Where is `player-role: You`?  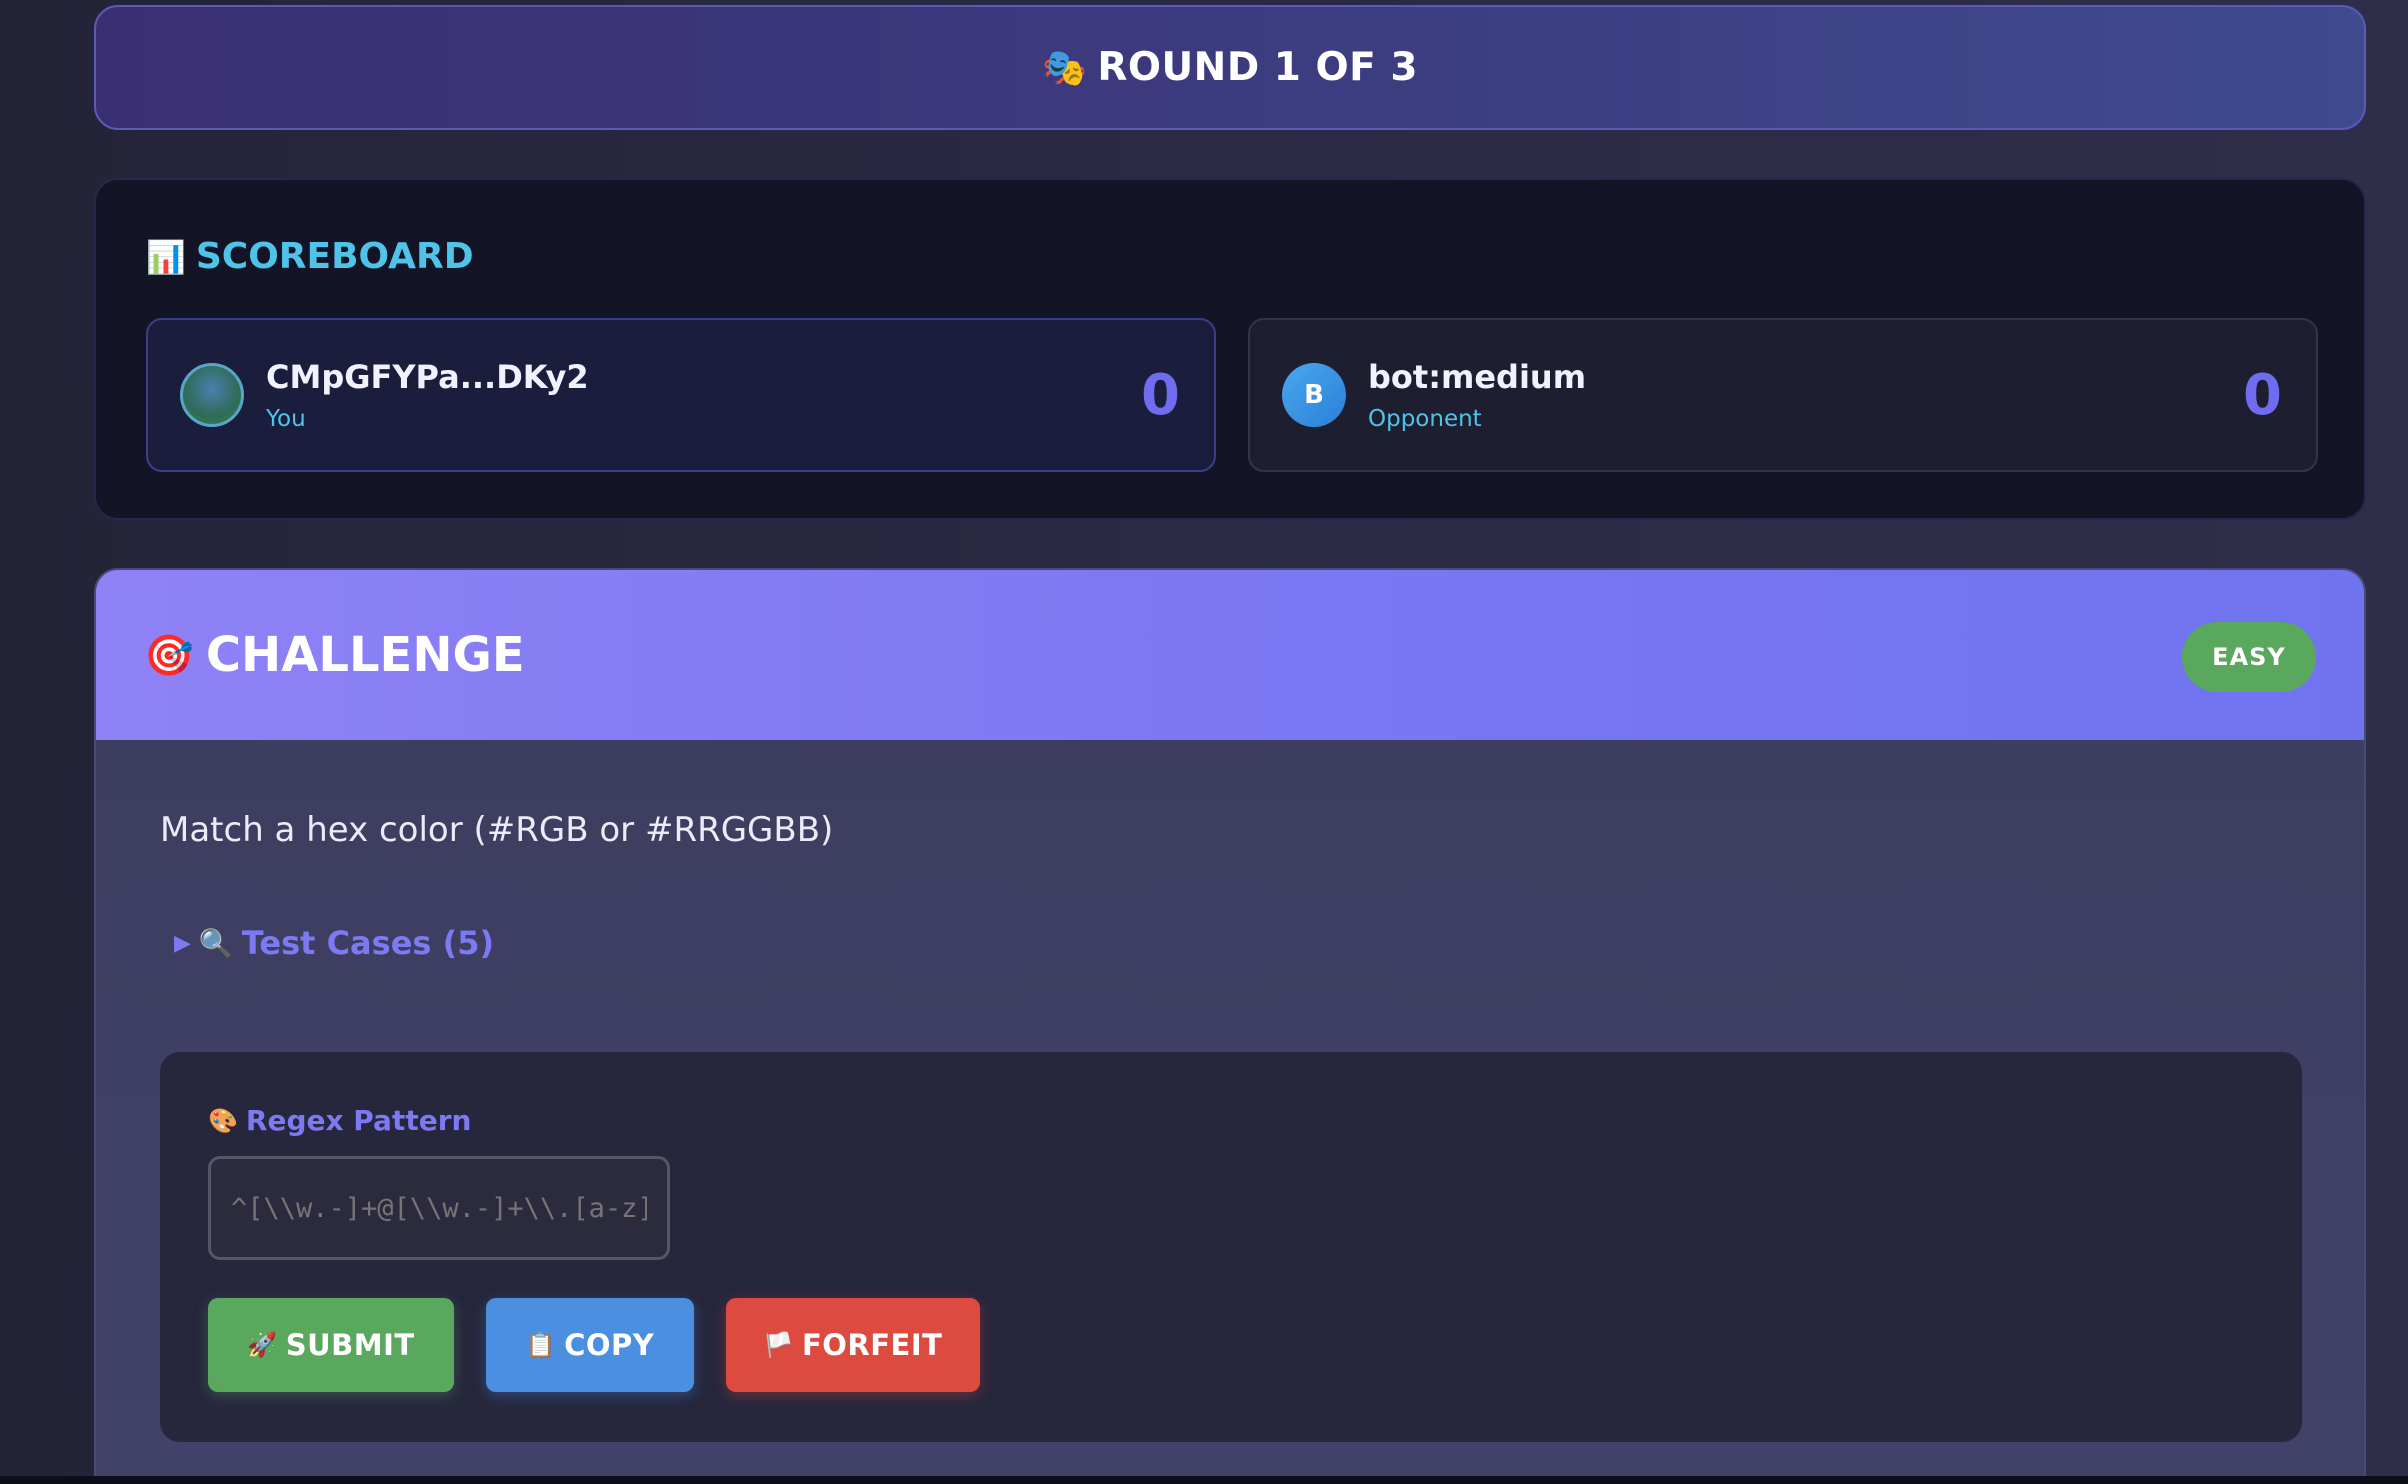
player-role: You is located at coordinates (286, 419).